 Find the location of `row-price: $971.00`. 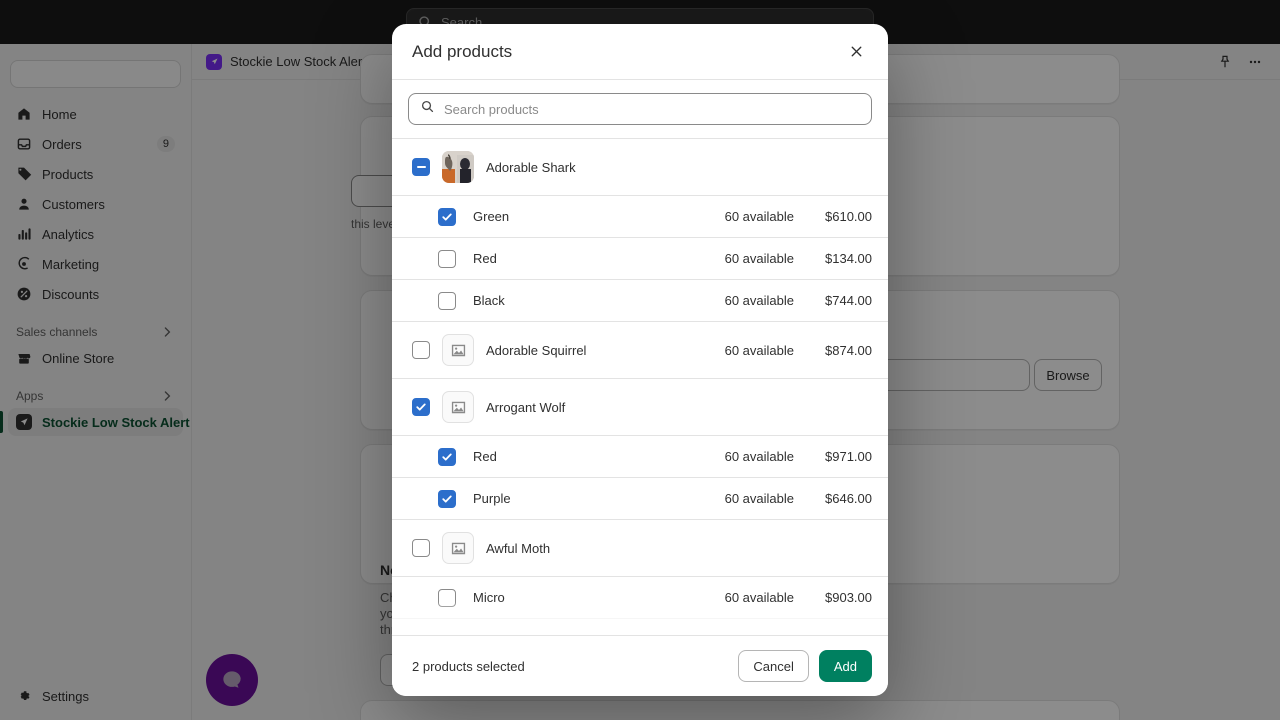

row-price: $971.00 is located at coordinates (848, 456).